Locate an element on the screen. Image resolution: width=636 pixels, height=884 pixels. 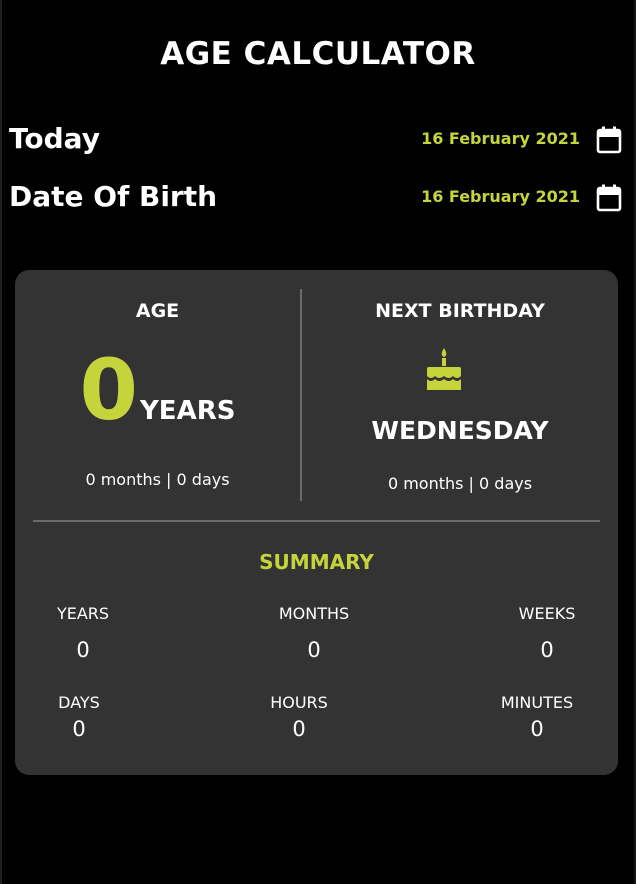
summary-months-value: 0 is located at coordinates (314, 650).